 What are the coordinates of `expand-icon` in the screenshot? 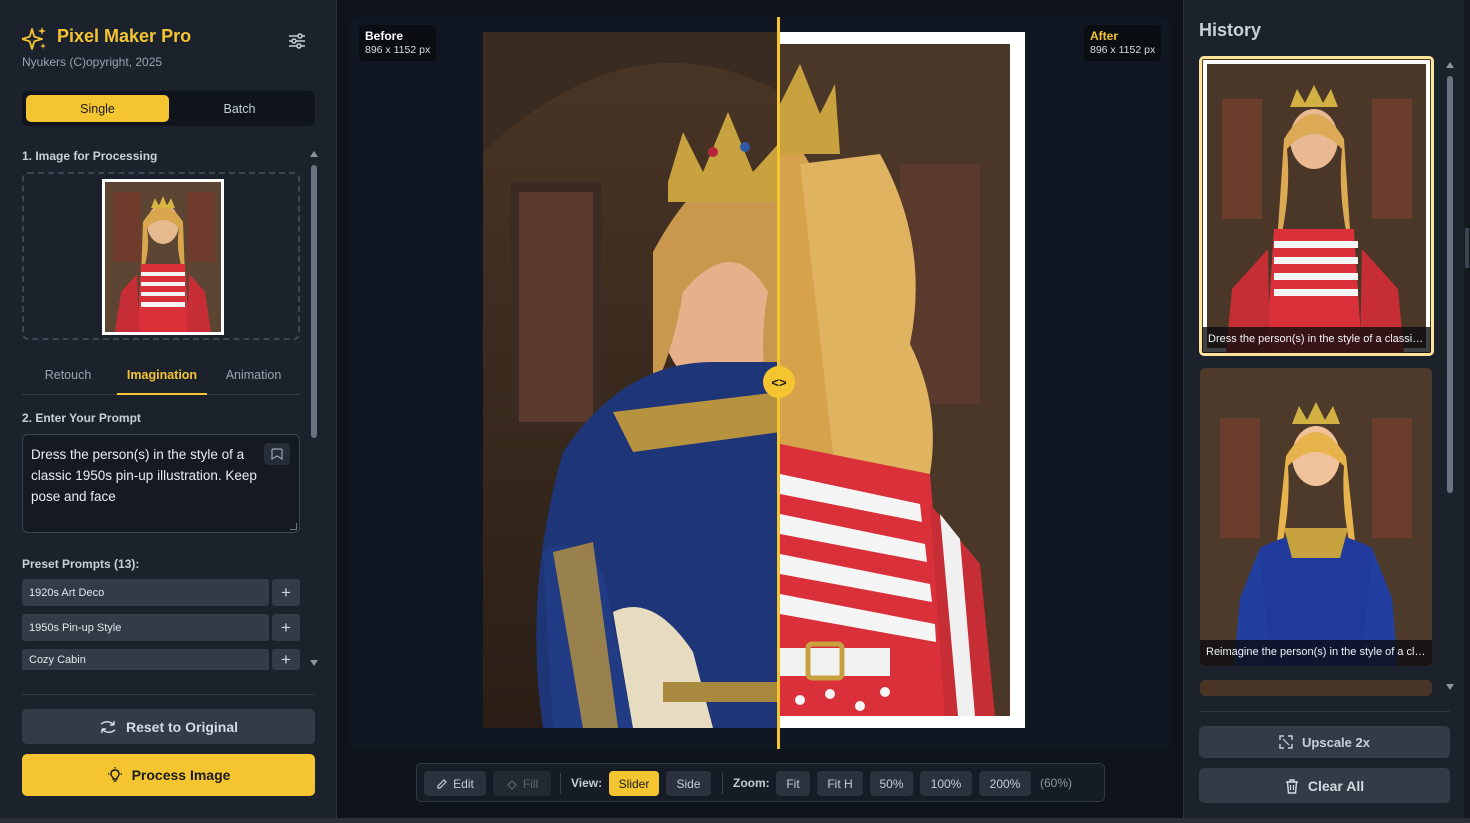 It's located at (1286, 742).